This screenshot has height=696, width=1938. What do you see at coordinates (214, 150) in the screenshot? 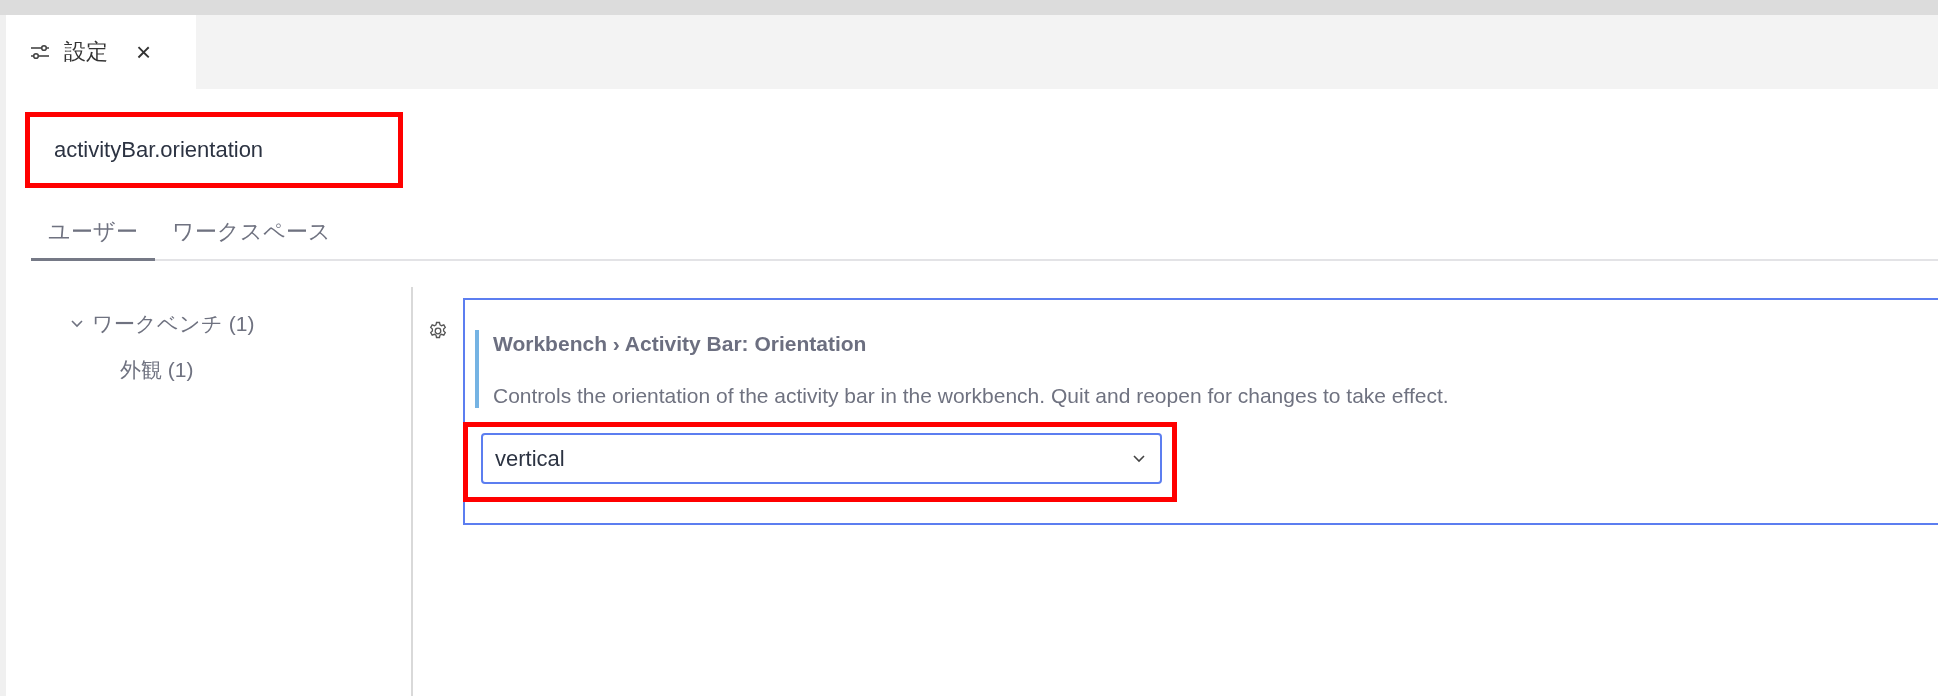
I see `search-field: activityBar.orientation` at bounding box center [214, 150].